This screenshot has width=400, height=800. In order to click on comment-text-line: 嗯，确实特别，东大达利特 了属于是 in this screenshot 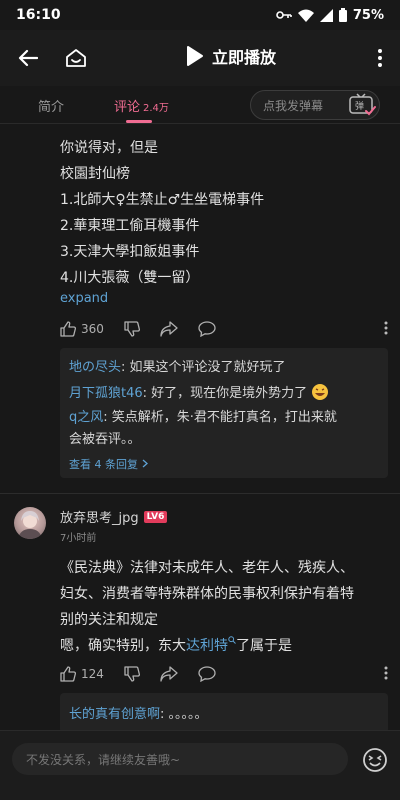, I will do `click(176, 645)`.